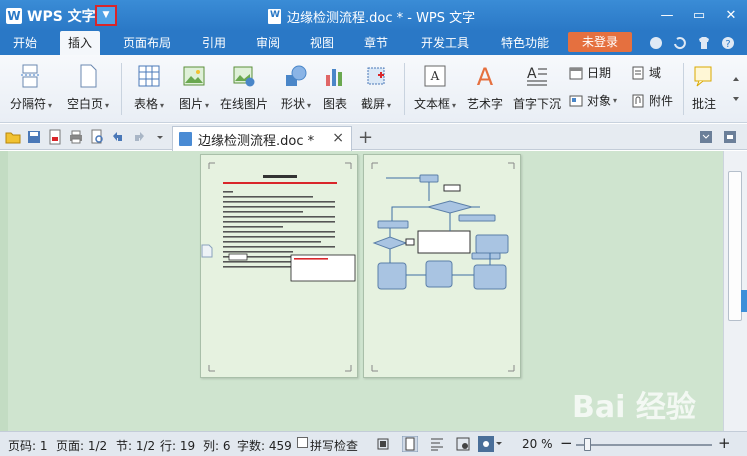 This screenshot has height=456, width=747. What do you see at coordinates (646, 73) in the screenshot?
I see `field-button: 域` at bounding box center [646, 73].